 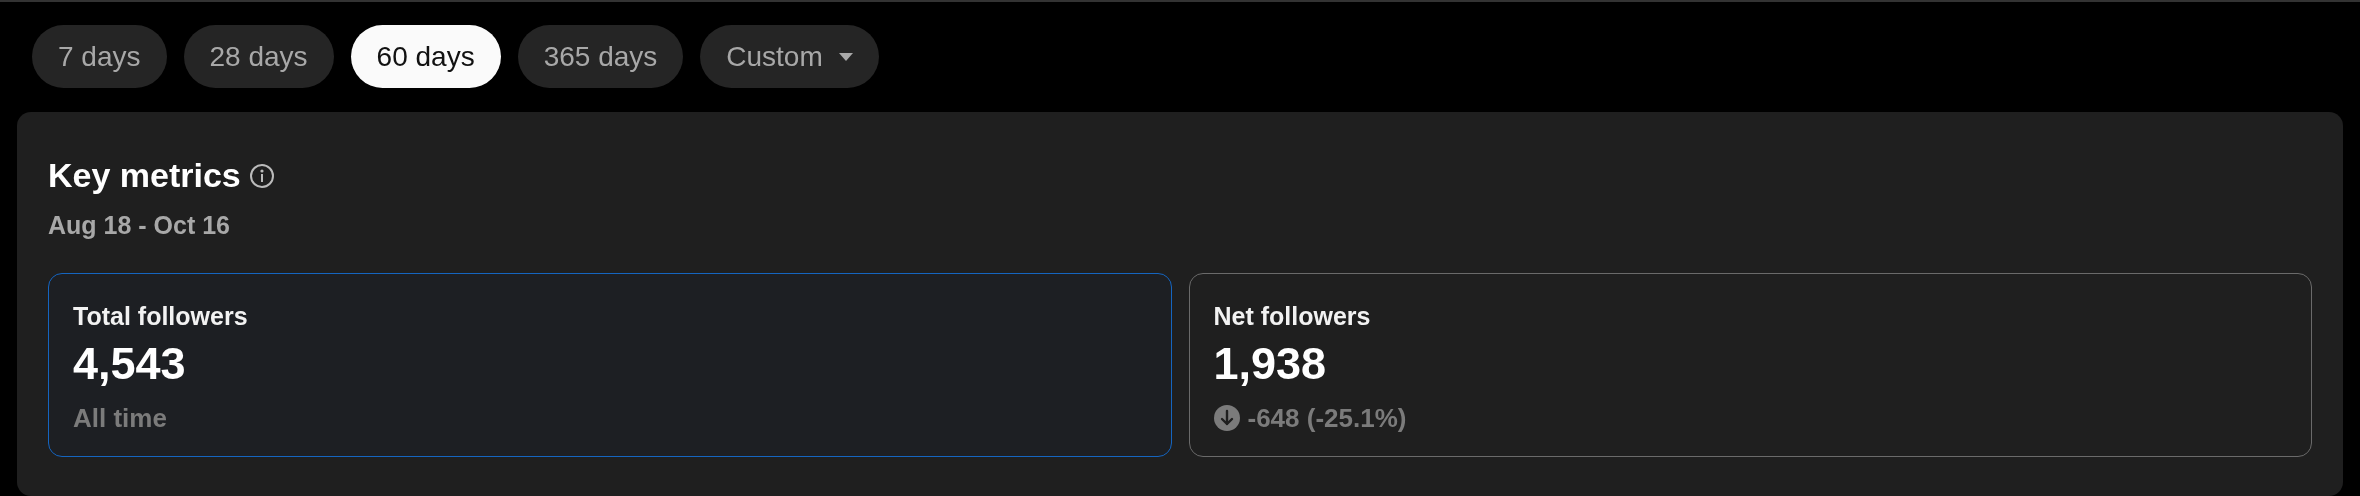 What do you see at coordinates (261, 175) in the screenshot?
I see `info-icon` at bounding box center [261, 175].